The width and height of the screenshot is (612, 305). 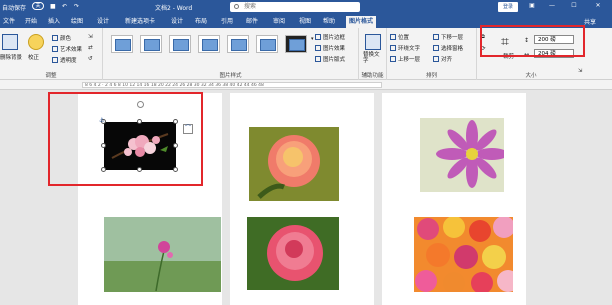 I want to click on send-backward-button: 下移一层, so click(x=448, y=37).